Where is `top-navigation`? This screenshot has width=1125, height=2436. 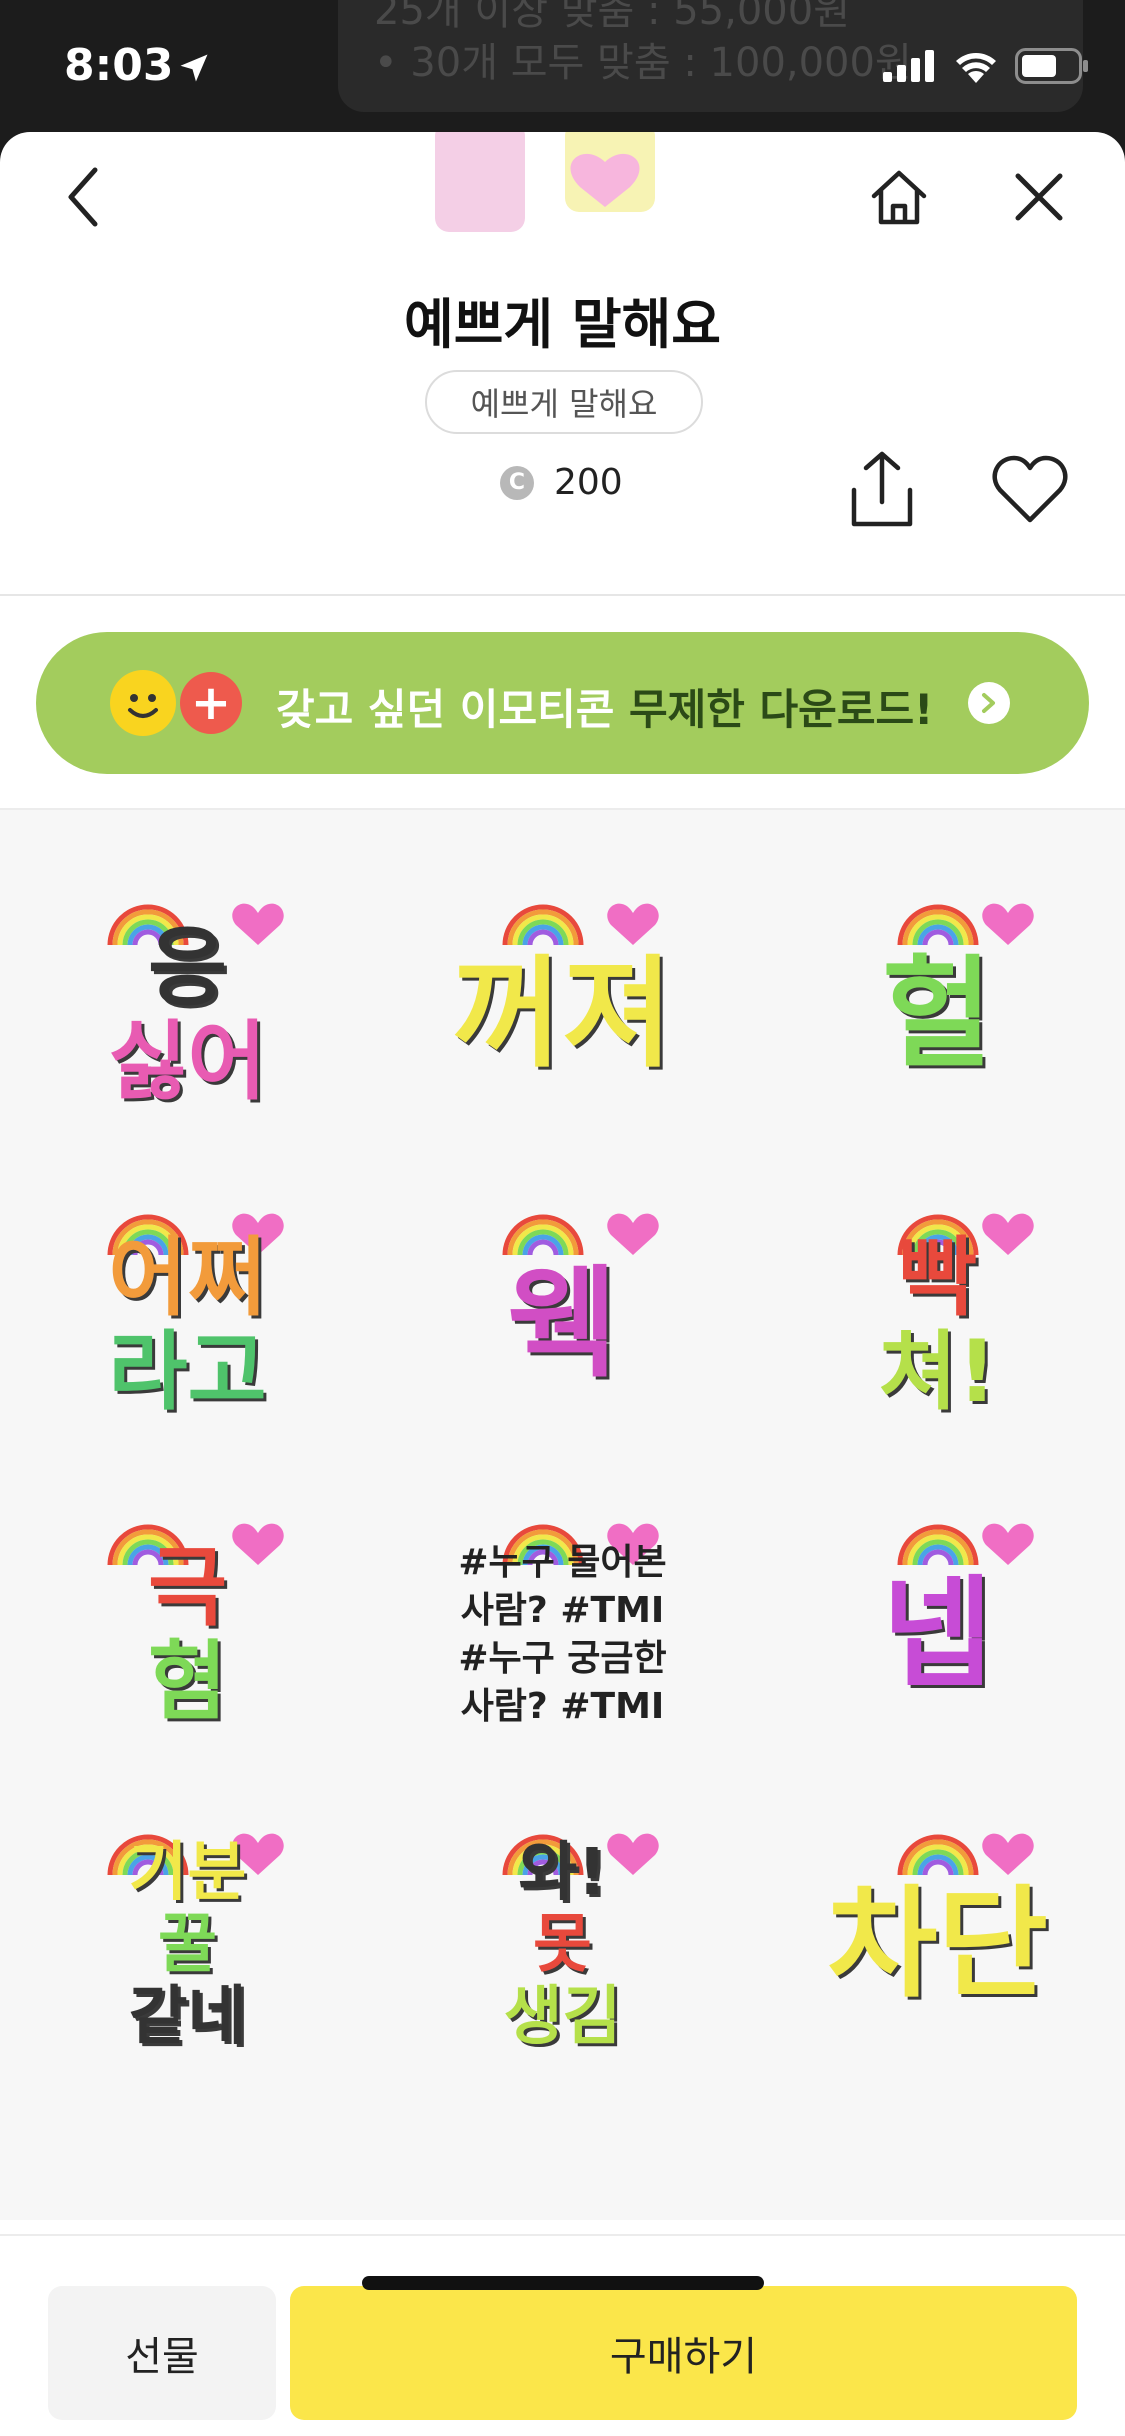 top-navigation is located at coordinates (562, 202).